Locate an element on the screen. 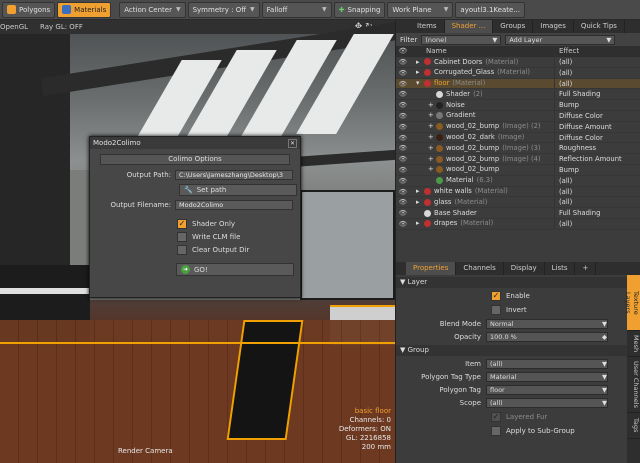 The image size is (640, 463). shader-only-row: ✓ Shader Only is located at coordinates (206, 224).